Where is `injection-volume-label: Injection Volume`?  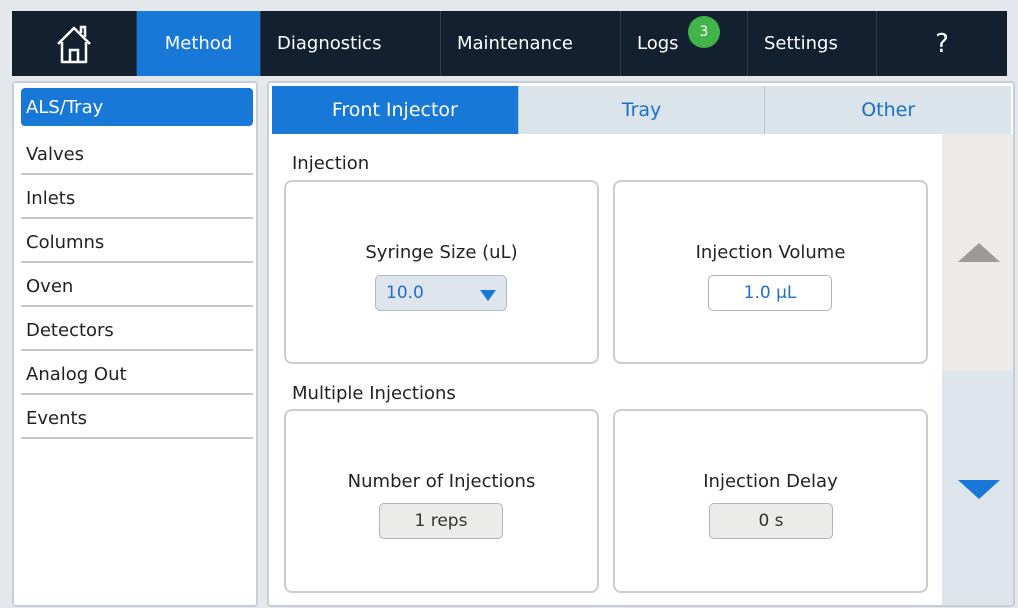 injection-volume-label: Injection Volume is located at coordinates (770, 252).